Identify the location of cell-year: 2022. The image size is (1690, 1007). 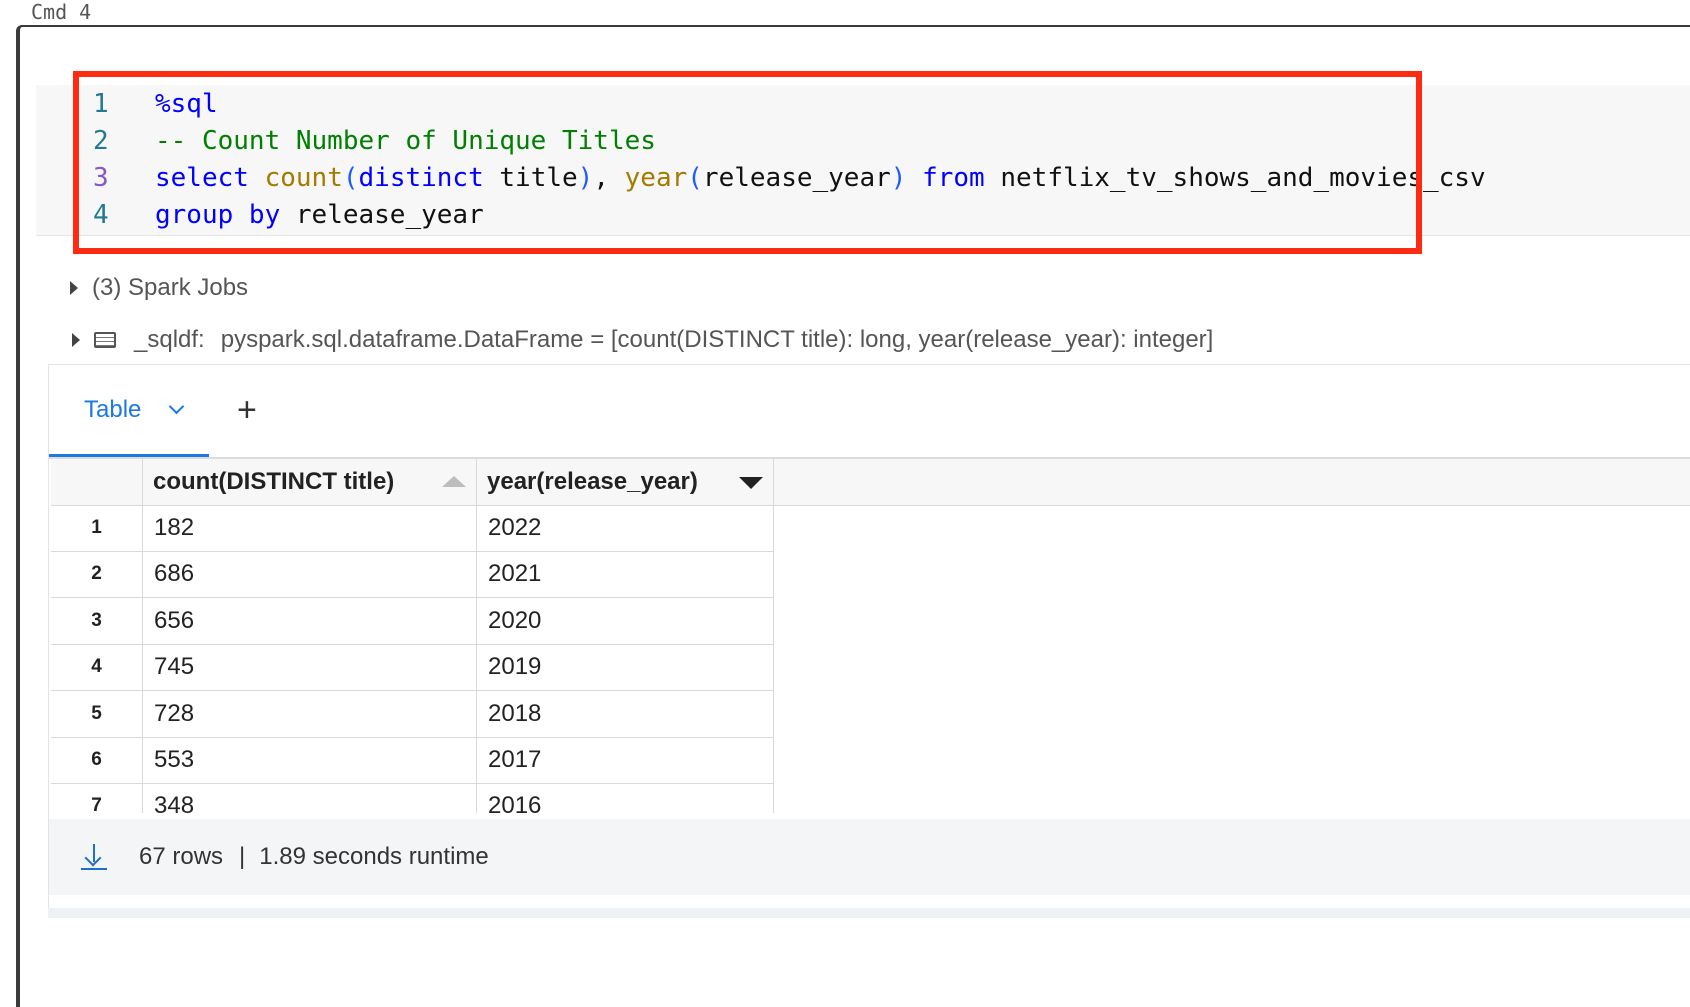
(515, 527).